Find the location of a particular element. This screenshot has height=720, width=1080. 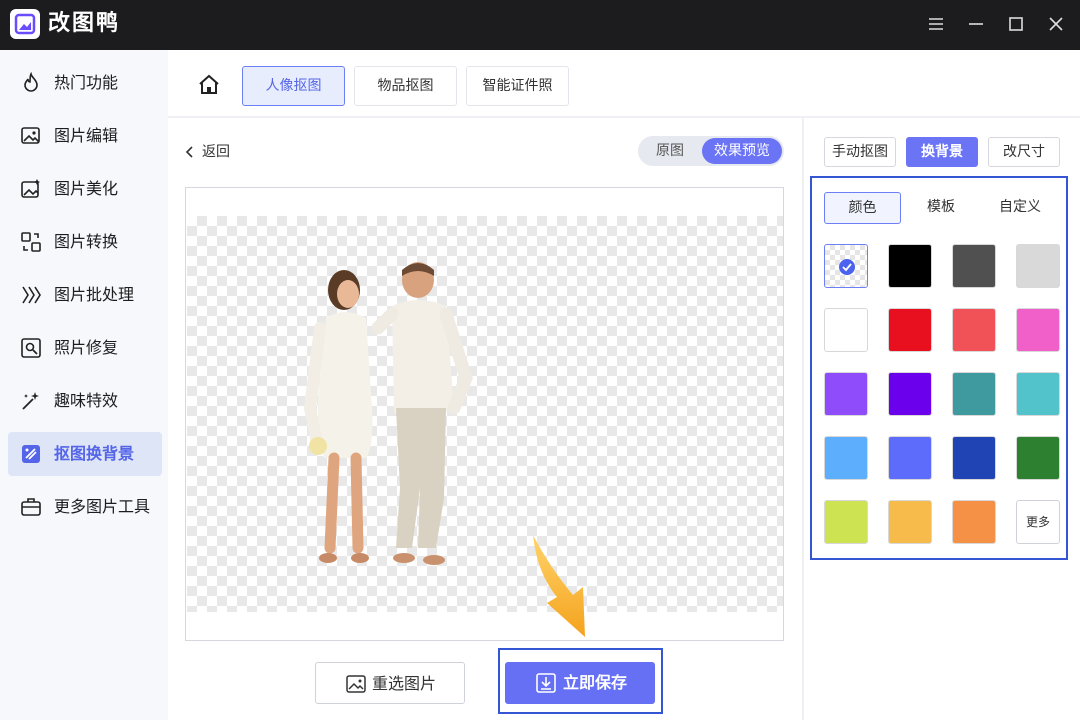

top-tab-bar: 人像抠图 物品抠图 智能证件照 is located at coordinates (624, 83).